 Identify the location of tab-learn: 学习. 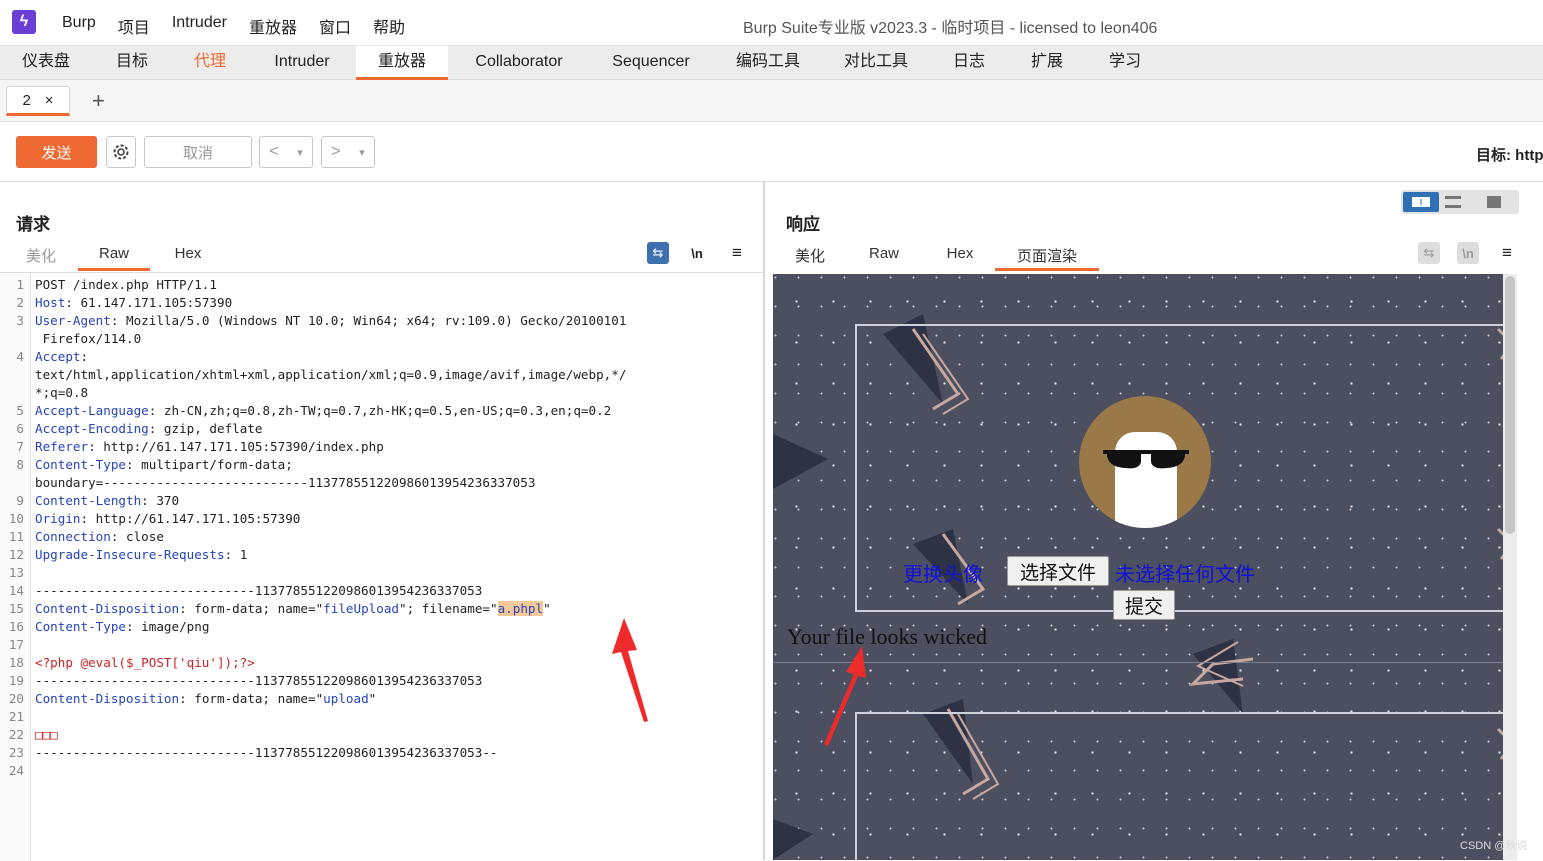
(1125, 63).